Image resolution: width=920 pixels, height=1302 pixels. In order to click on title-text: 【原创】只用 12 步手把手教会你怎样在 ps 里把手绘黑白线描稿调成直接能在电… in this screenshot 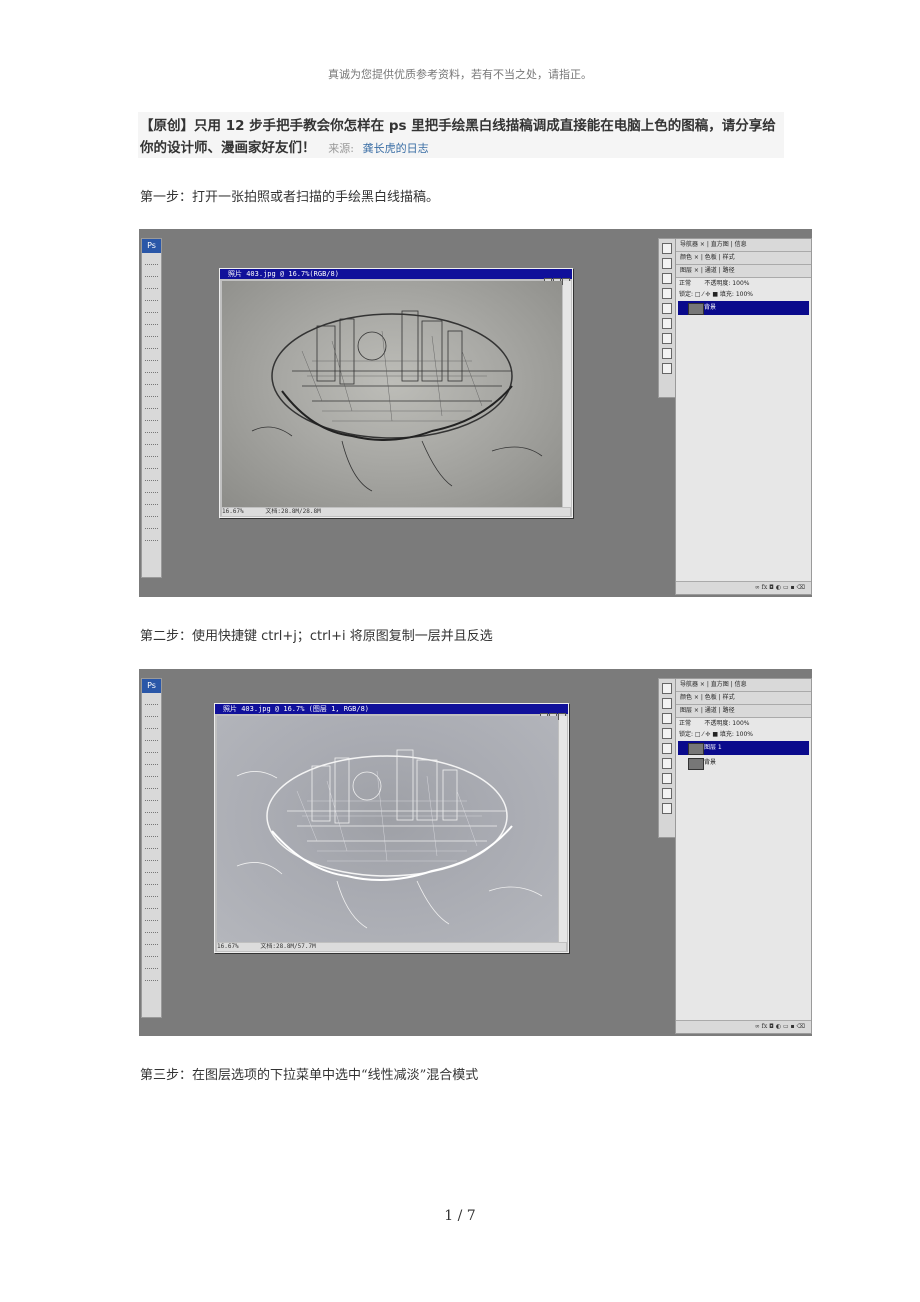, I will do `click(458, 137)`.